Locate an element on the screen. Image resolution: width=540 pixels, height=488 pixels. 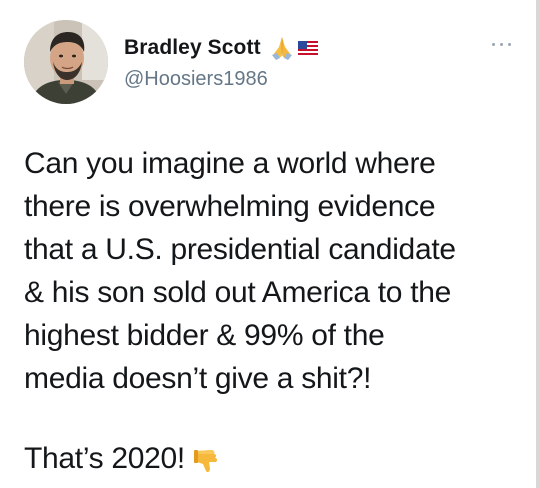
thumbs-down-icon is located at coordinates (208, 459).